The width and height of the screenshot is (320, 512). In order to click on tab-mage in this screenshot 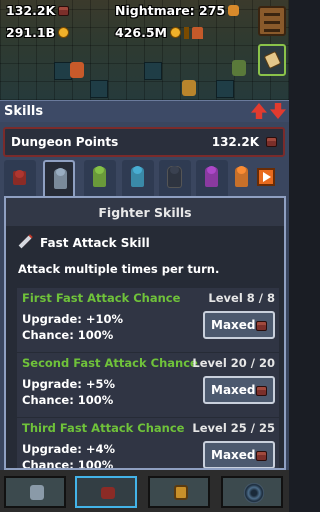, I will do `click(138, 178)`.